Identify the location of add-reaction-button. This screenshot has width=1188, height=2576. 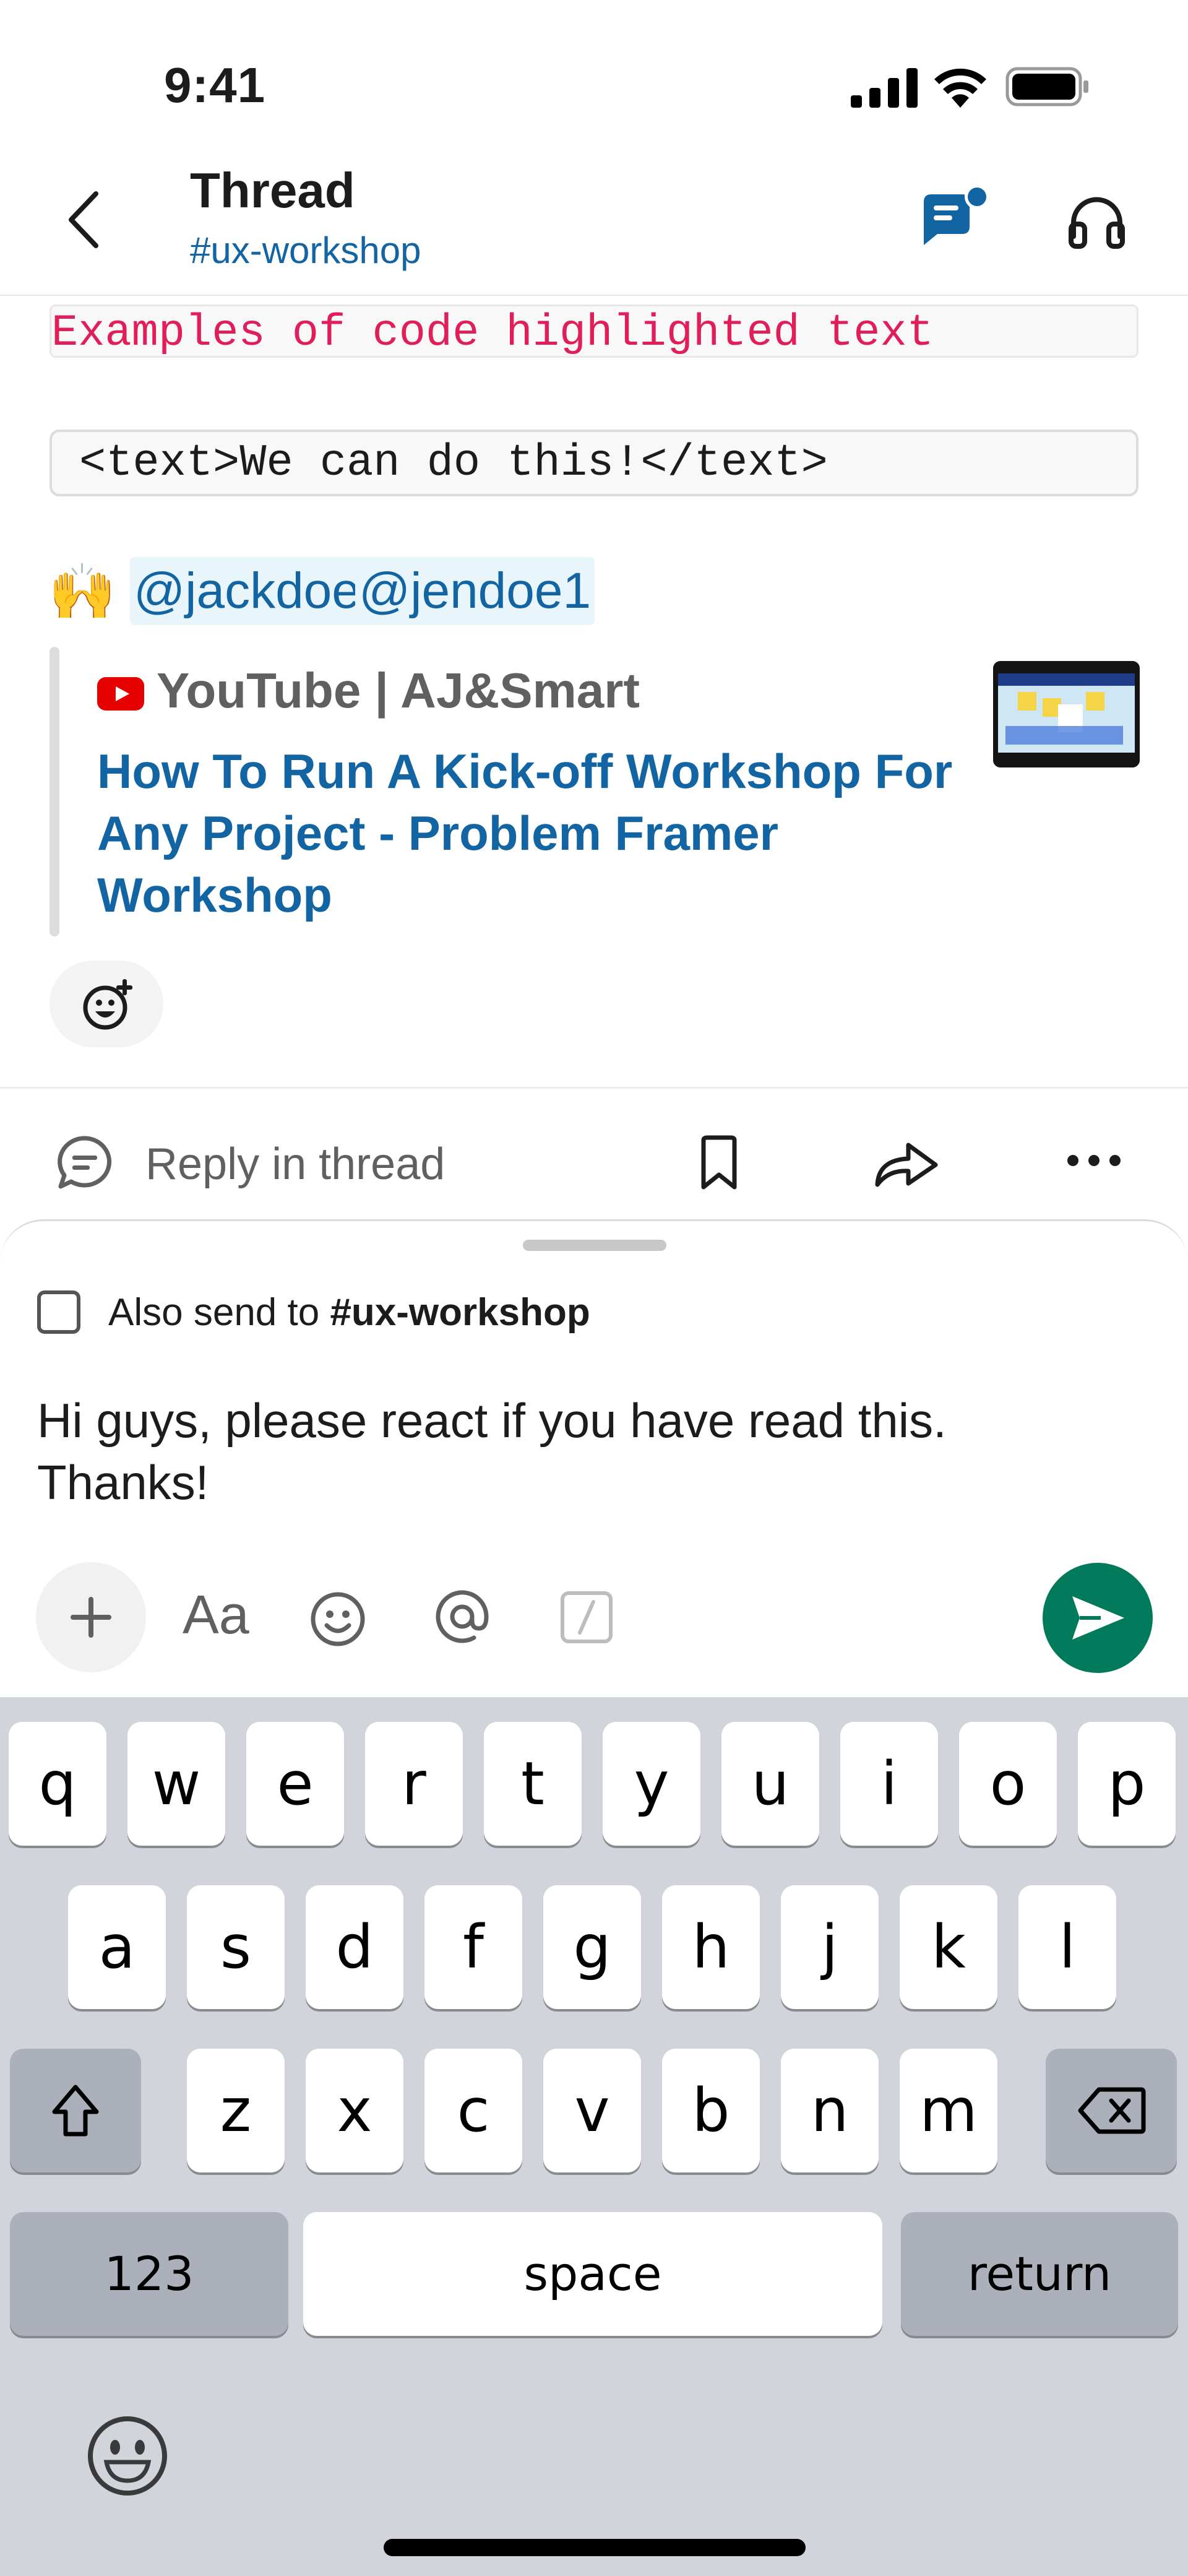
(106, 1004).